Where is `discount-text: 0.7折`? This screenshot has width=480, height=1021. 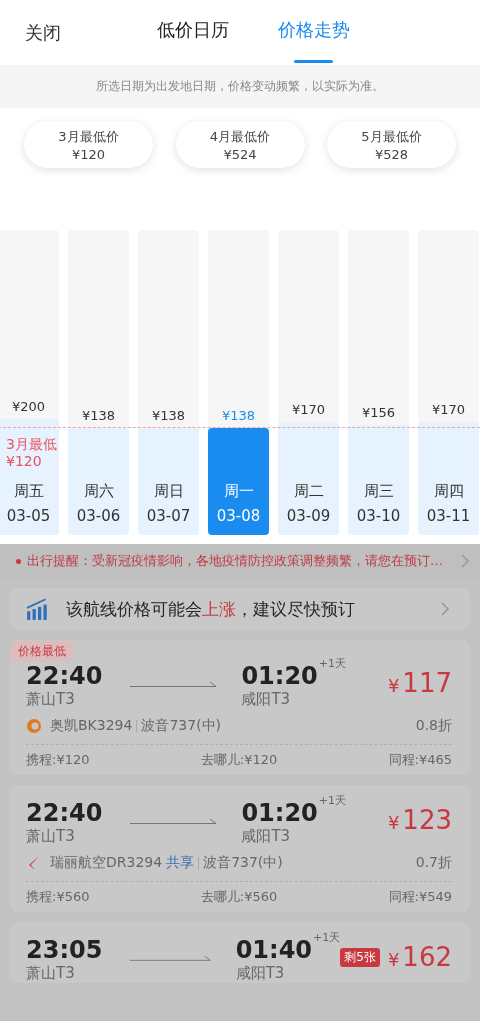 discount-text: 0.7折 is located at coordinates (433, 863).